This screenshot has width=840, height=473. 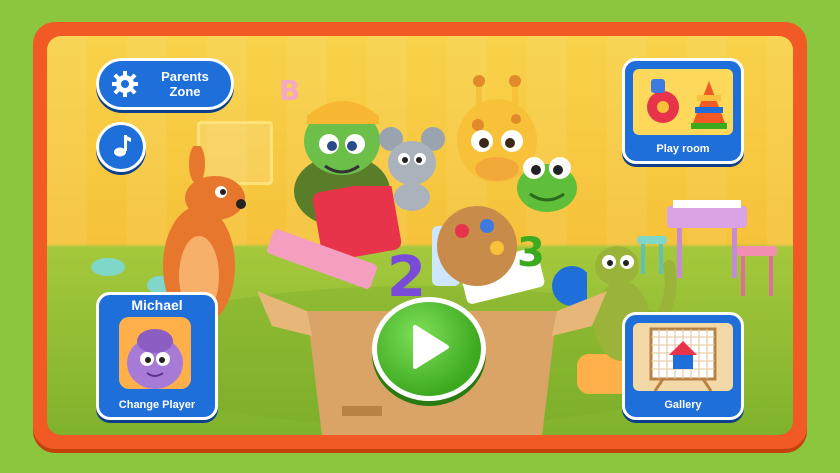 I want to click on change-player-label: Change Player, so click(x=157, y=405).